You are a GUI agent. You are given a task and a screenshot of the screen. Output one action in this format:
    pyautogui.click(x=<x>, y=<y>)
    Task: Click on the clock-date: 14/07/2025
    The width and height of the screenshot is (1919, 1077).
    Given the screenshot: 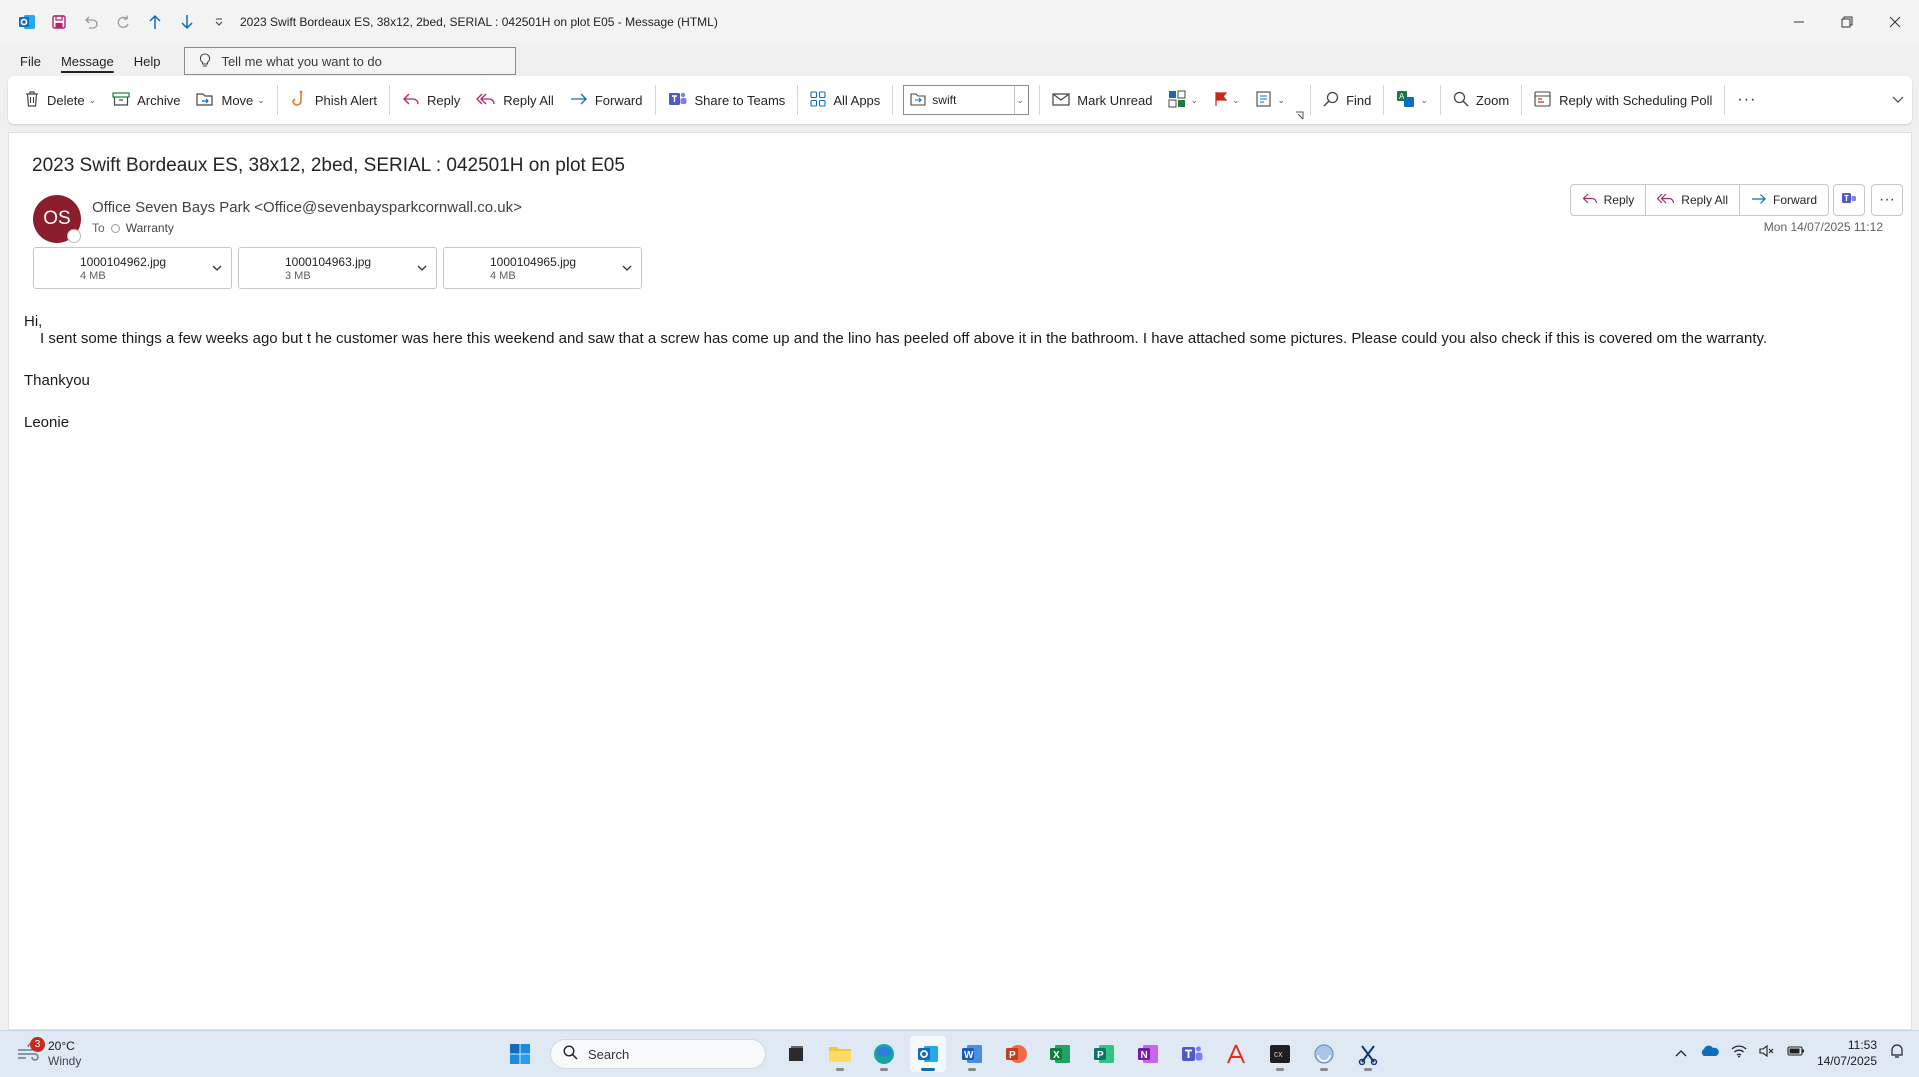 What is the action you would take?
    pyautogui.click(x=1846, y=1061)
    